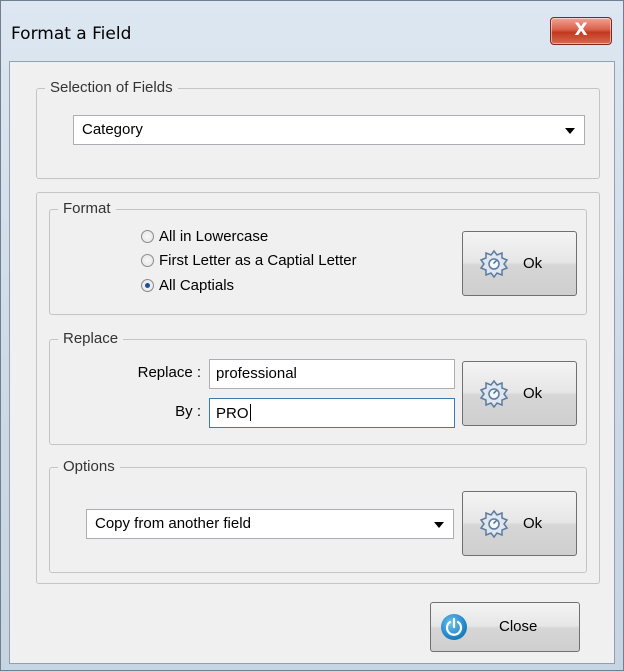 The height and width of the screenshot is (671, 624). What do you see at coordinates (188, 411) in the screenshot?
I see `by-label: By :` at bounding box center [188, 411].